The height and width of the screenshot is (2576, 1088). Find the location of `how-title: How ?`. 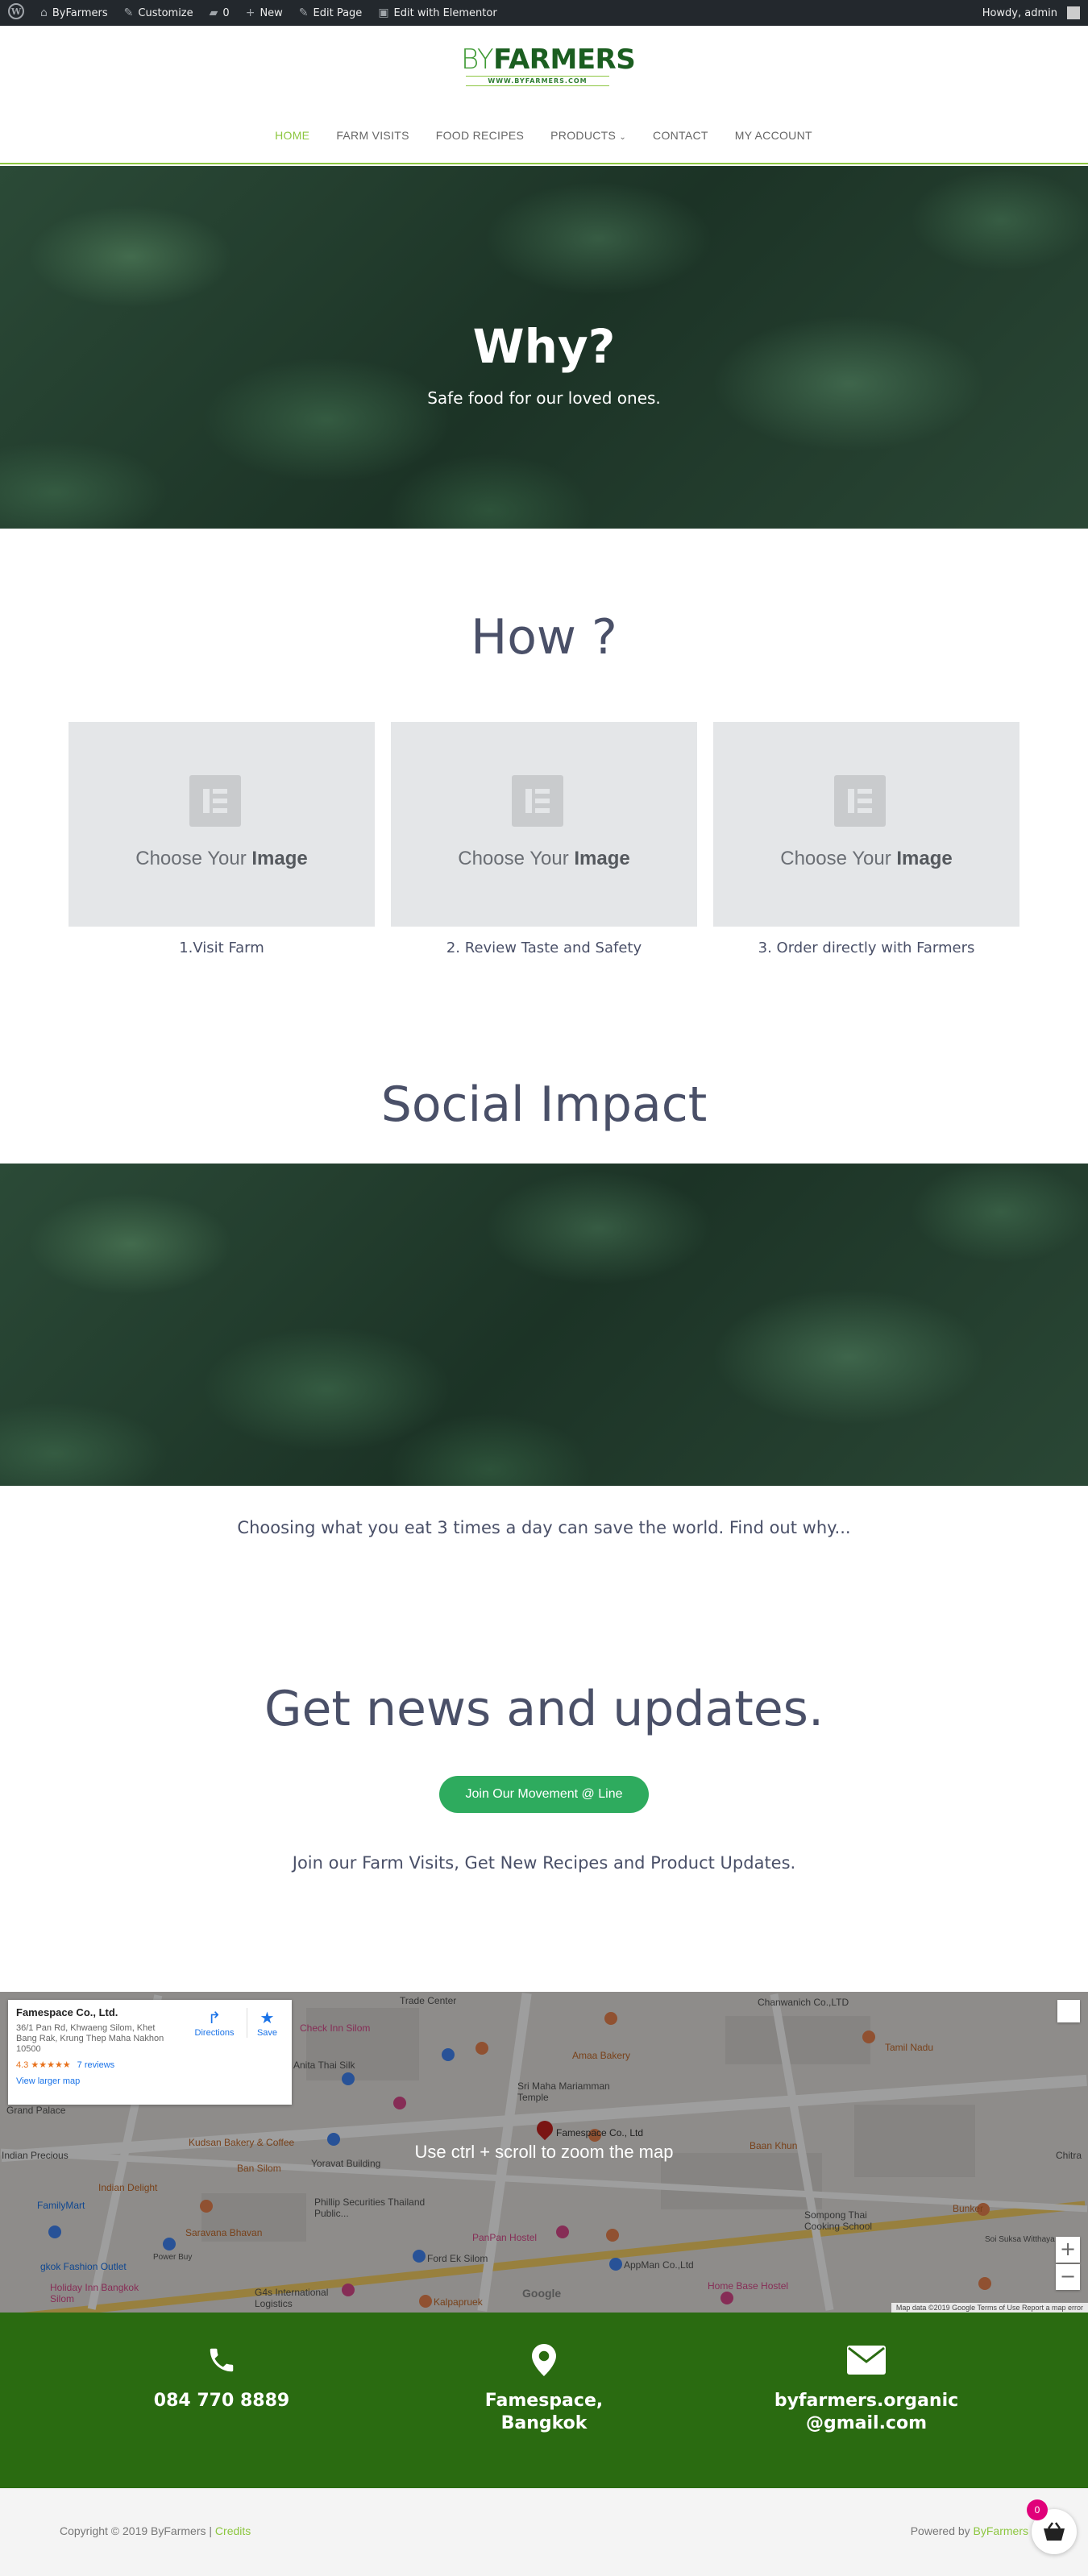

how-title: How ? is located at coordinates (544, 637).